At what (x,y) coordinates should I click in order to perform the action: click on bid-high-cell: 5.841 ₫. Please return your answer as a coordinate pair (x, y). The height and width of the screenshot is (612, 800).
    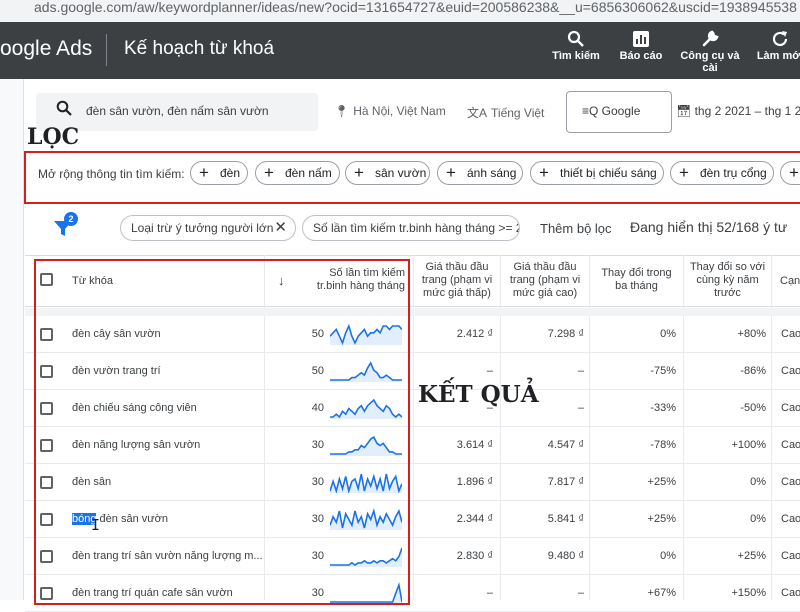
    Looking at the image, I should click on (565, 519).